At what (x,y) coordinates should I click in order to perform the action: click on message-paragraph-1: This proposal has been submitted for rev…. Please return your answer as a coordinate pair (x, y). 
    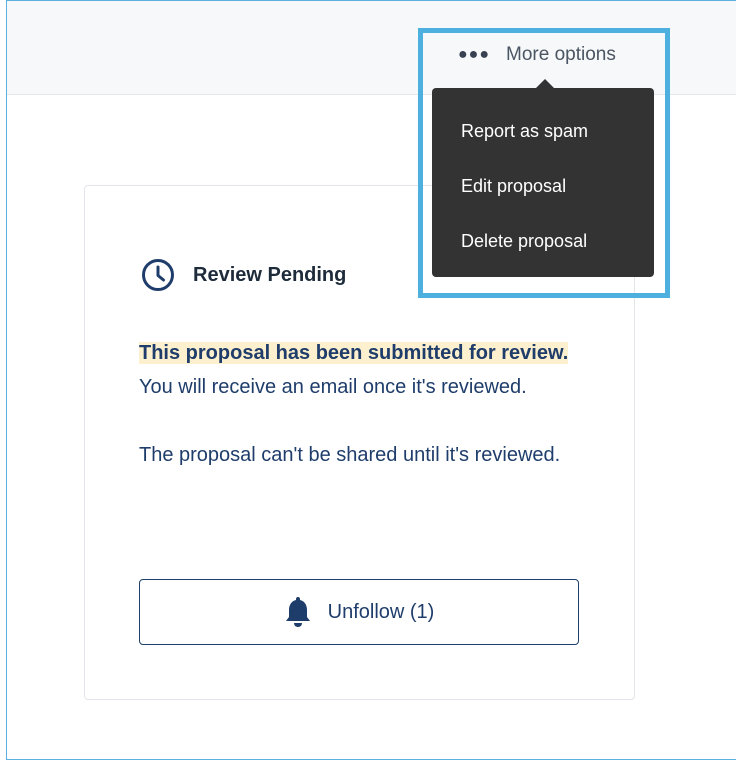
    Looking at the image, I should click on (364, 370).